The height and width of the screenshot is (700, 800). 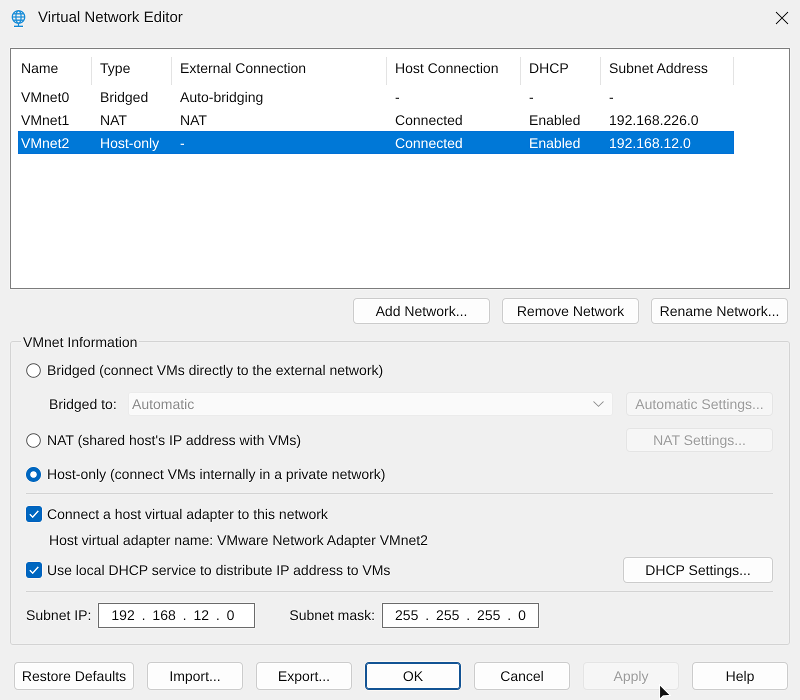 I want to click on bridged-to-label: Bridged to:, so click(x=83, y=404).